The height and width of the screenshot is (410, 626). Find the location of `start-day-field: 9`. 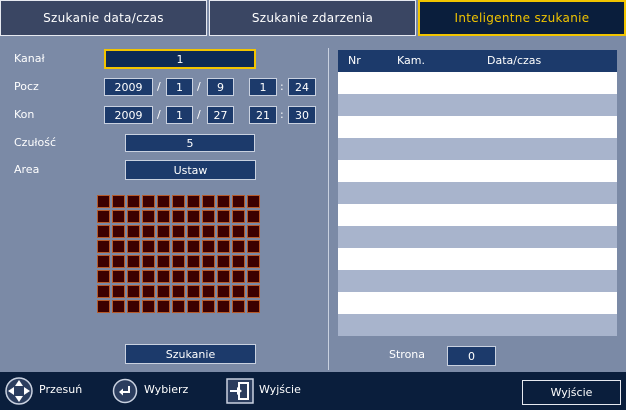

start-day-field: 9 is located at coordinates (220, 87).